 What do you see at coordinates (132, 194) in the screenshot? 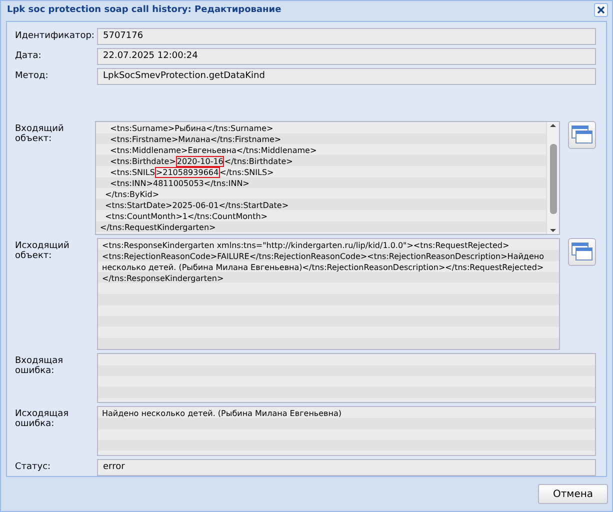
I see `code-line: </tns:ByKid>` at bounding box center [132, 194].